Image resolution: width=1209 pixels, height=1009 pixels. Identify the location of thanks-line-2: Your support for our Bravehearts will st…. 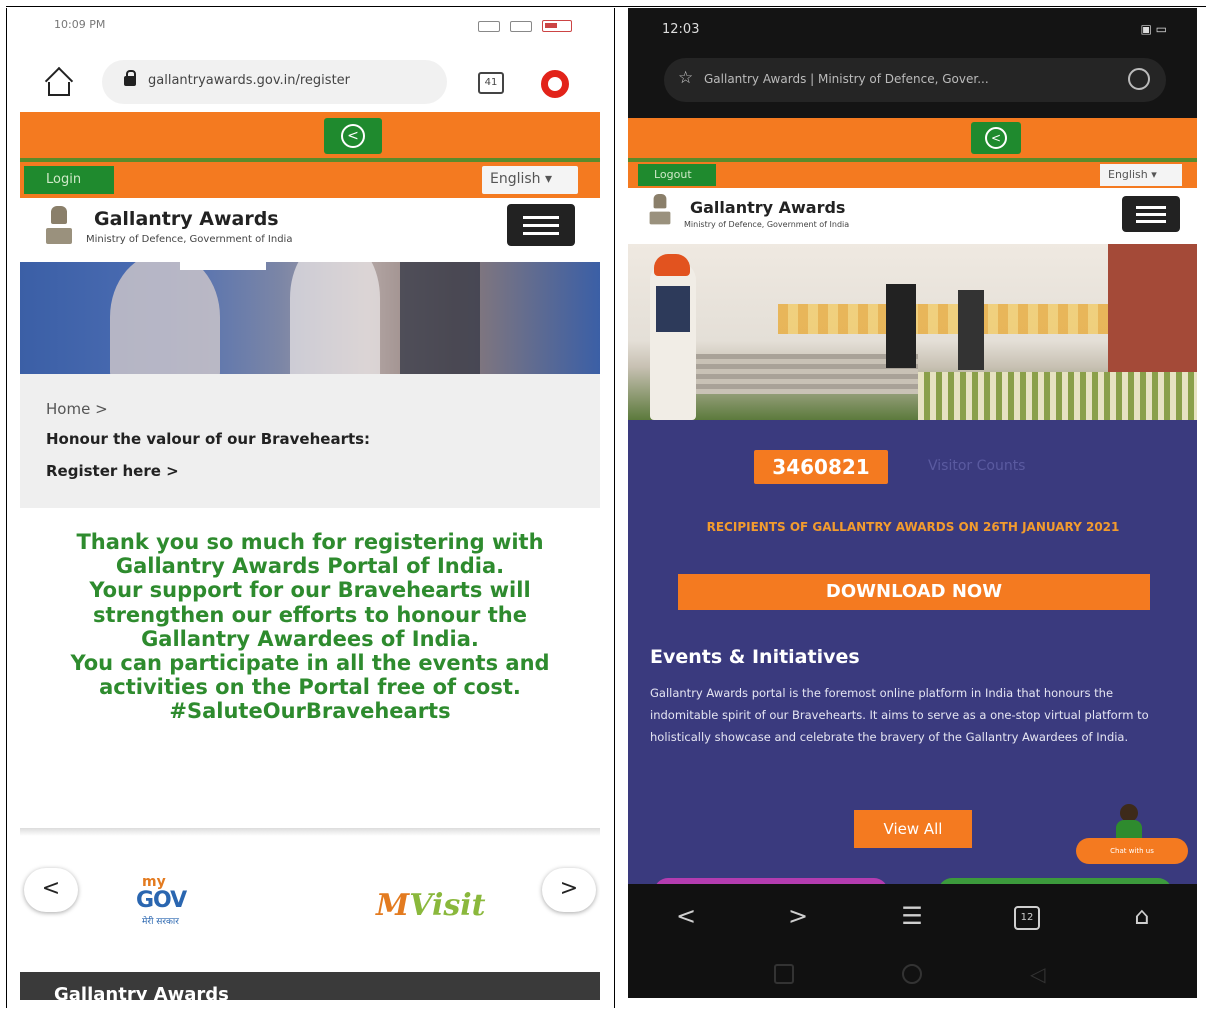
(310, 614).